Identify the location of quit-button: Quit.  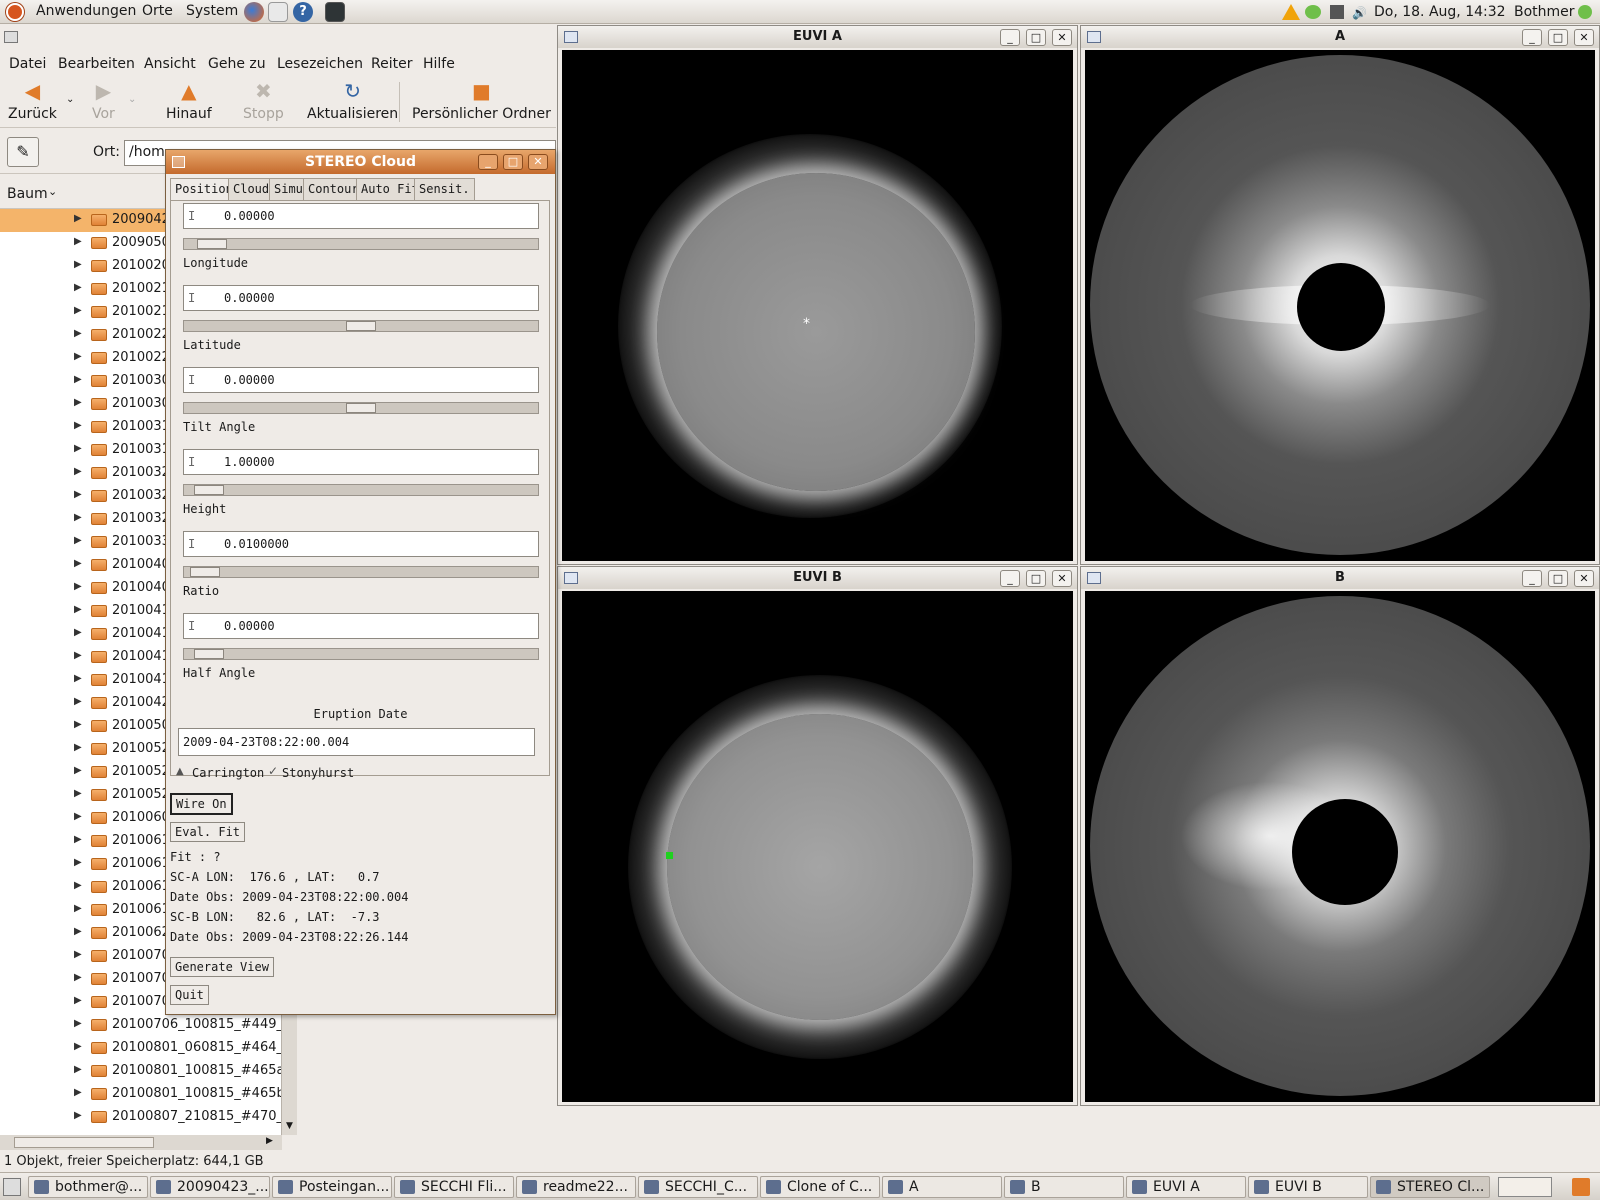
(189, 995).